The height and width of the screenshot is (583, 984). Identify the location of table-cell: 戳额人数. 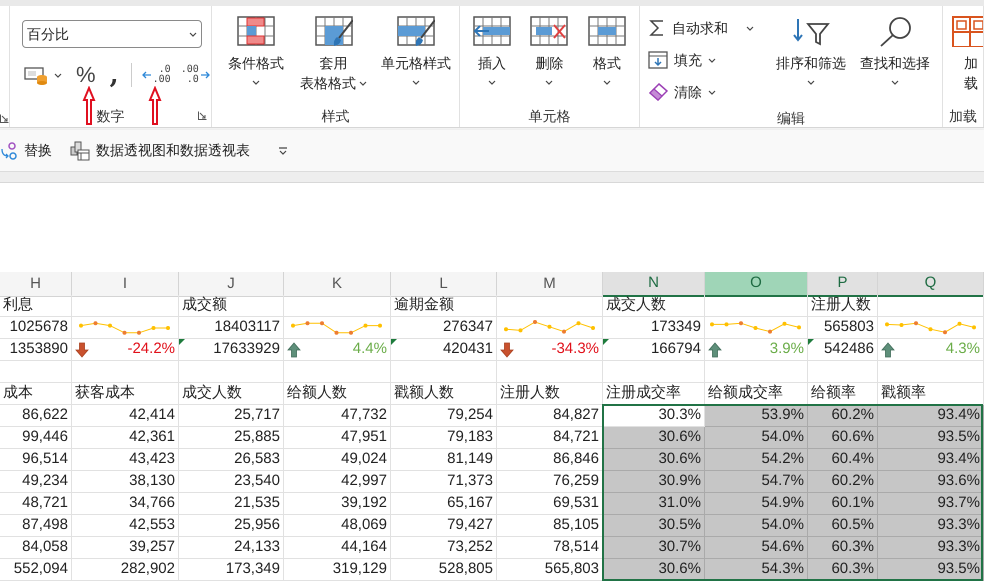
(424, 393).